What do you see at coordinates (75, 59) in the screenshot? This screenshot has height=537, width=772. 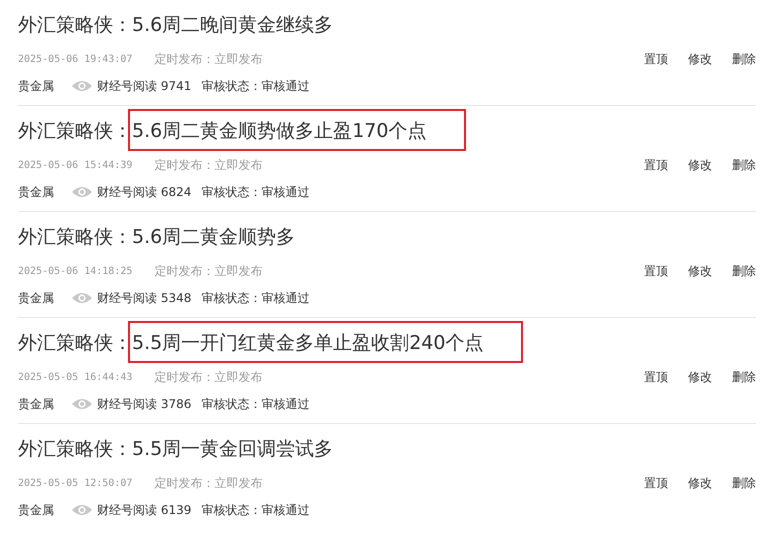 I see `publish-time: 2025-05-06 19:43:07` at bounding box center [75, 59].